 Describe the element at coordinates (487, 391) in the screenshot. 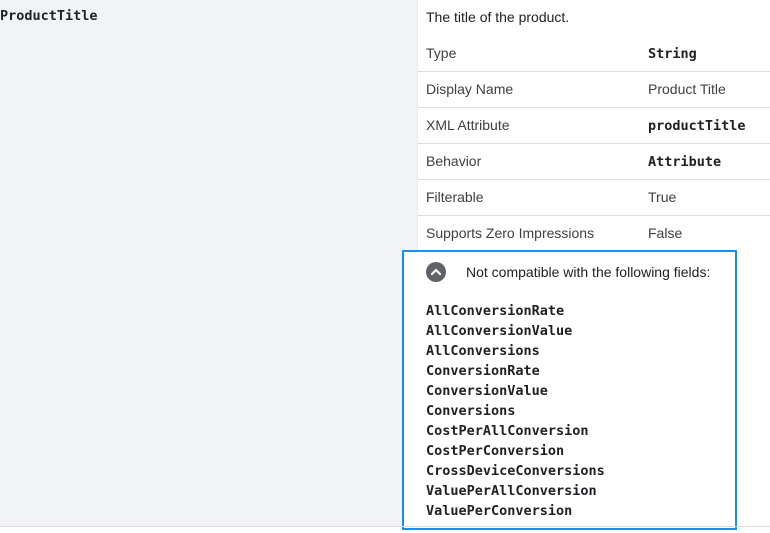

I see `list-item: ConversionValue` at that location.